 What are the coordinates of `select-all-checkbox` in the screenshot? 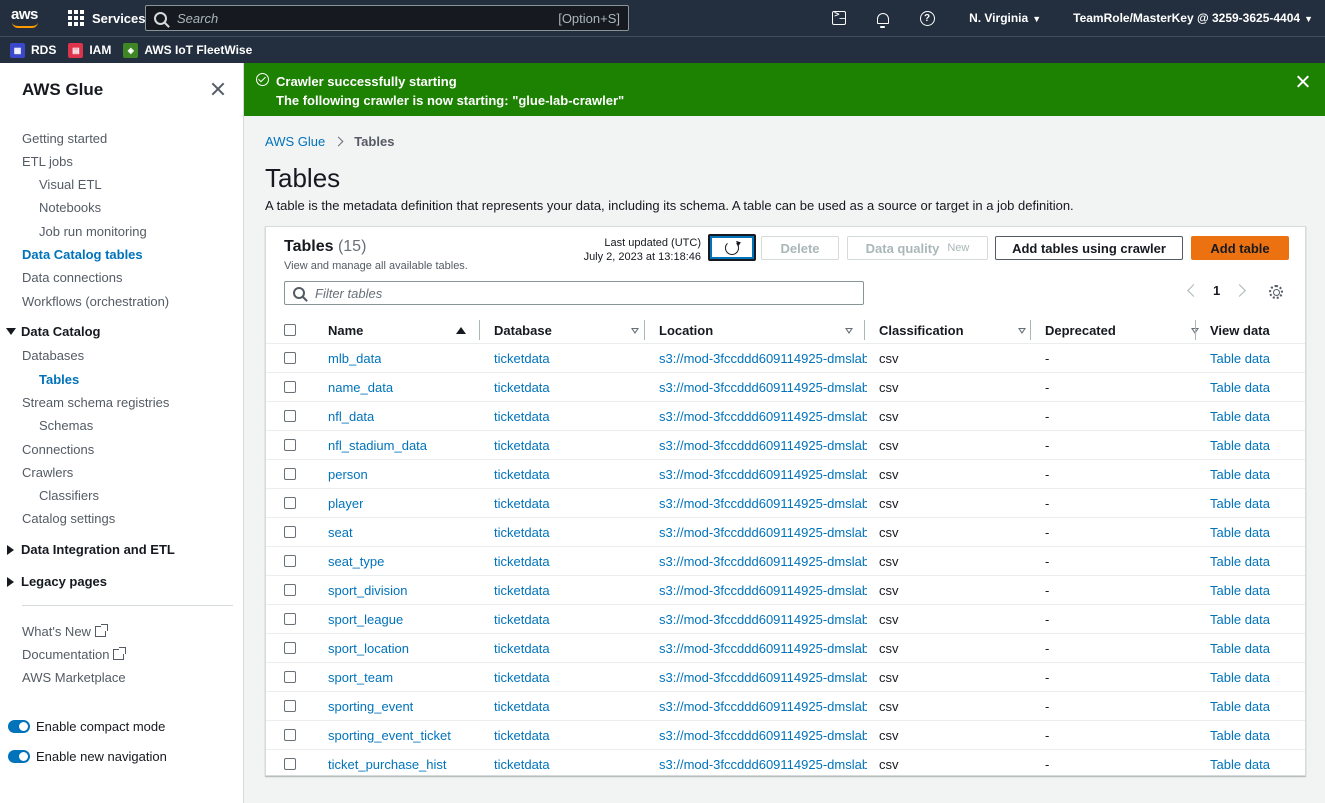 It's located at (290, 330).